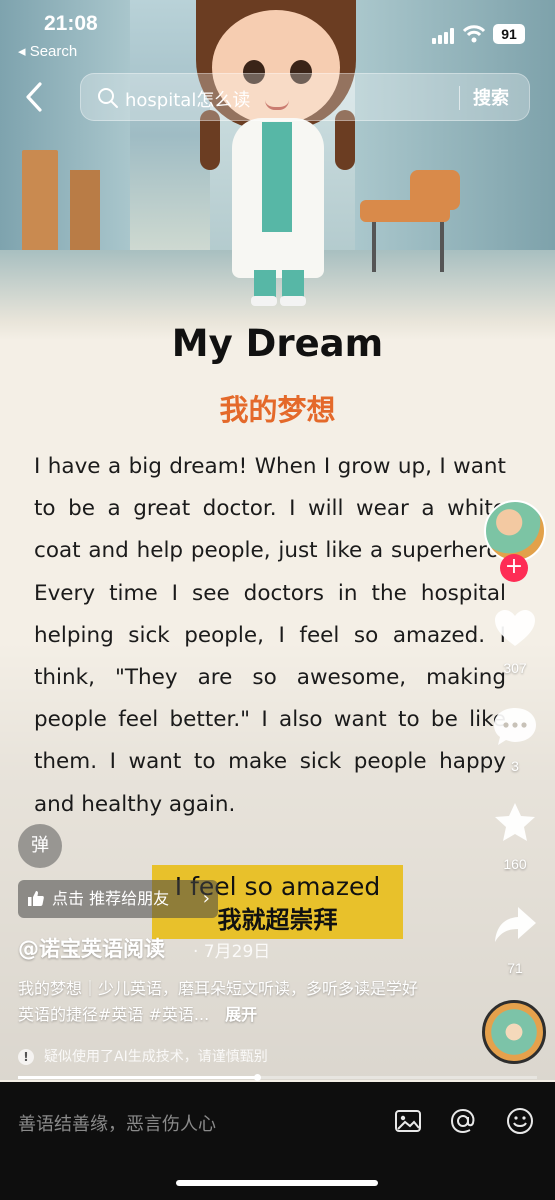  I want to click on follow-button: +, so click(514, 568).